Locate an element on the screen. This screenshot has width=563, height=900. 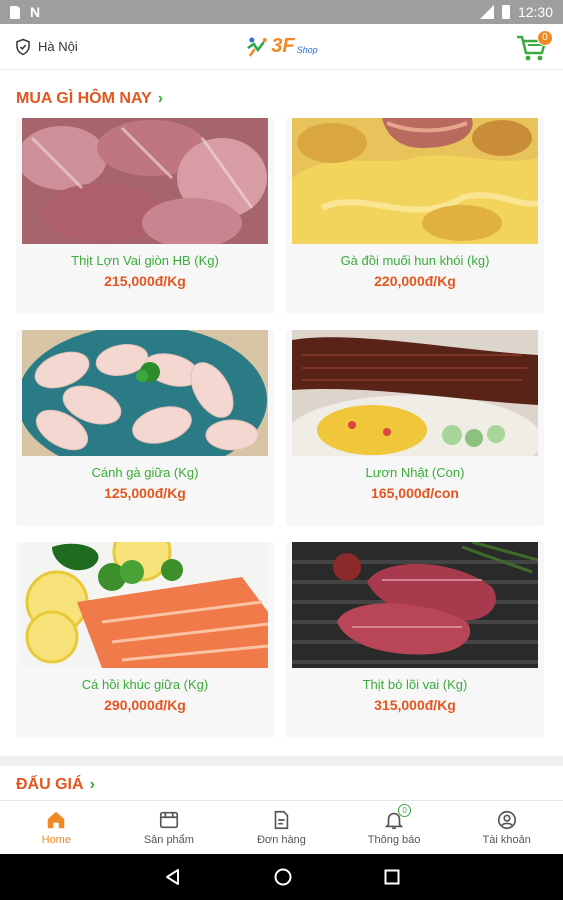
nav-account: Tài khoản is located at coordinates (506, 827).